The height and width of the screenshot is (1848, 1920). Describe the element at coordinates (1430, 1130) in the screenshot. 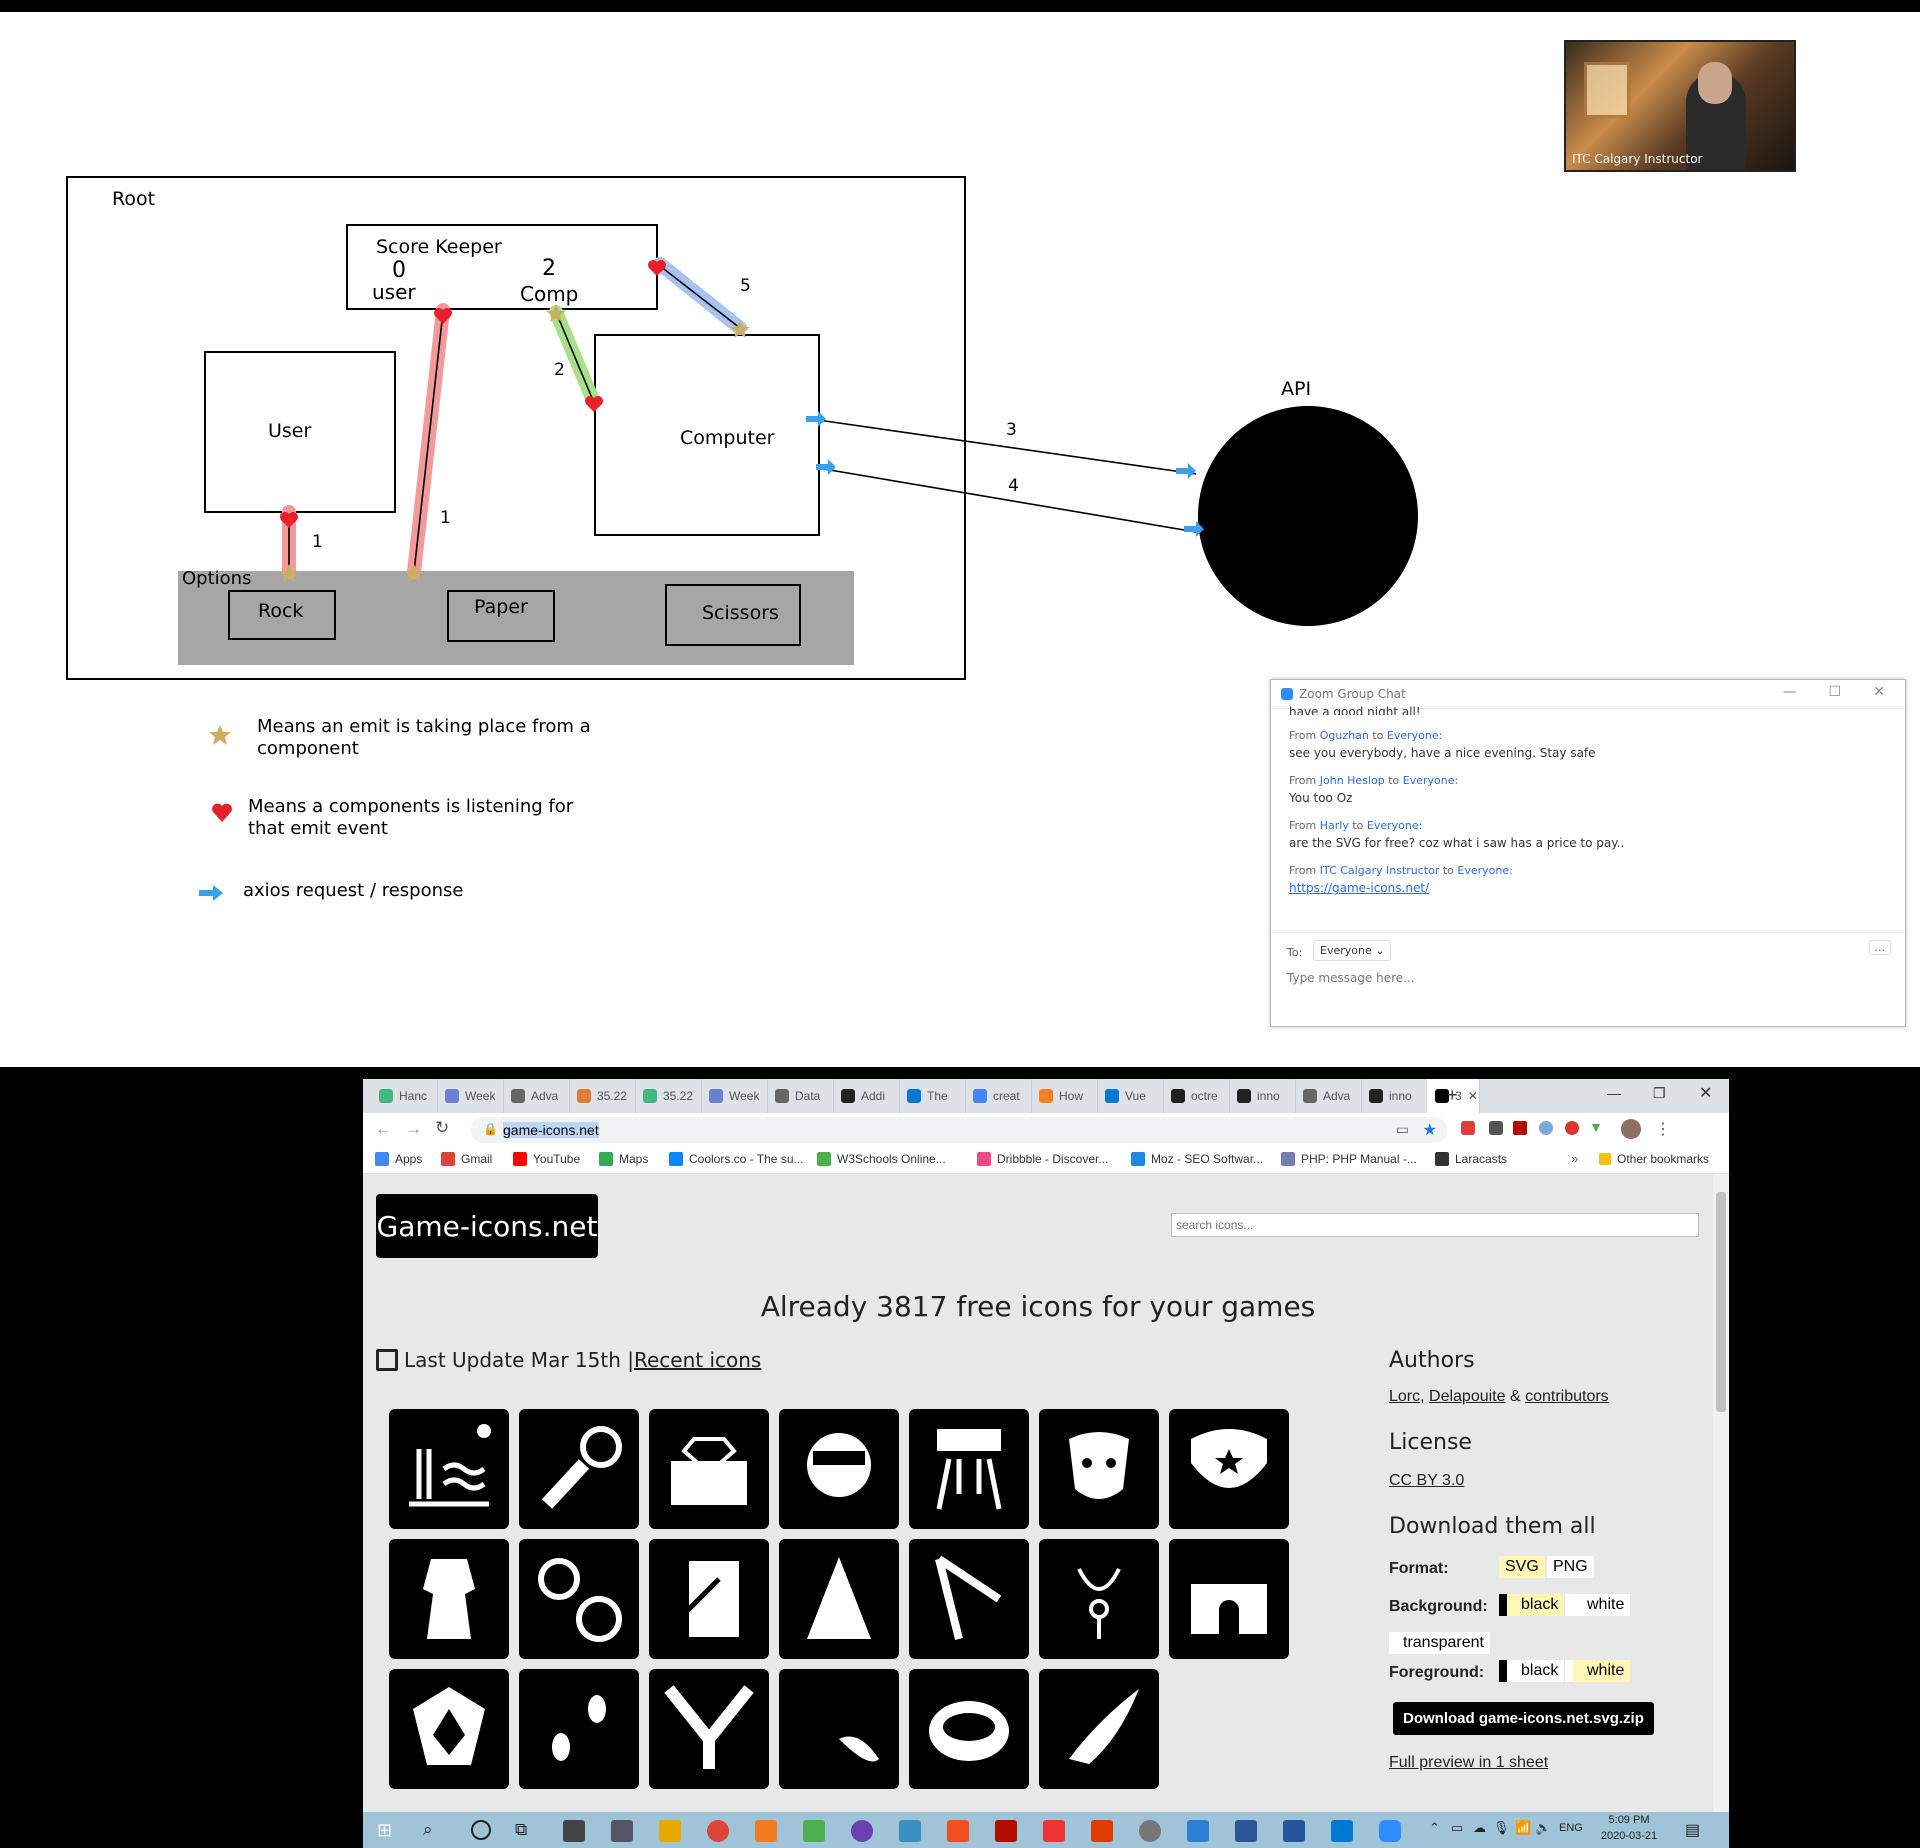

I see `bookmark-star-icon: ★` at that location.